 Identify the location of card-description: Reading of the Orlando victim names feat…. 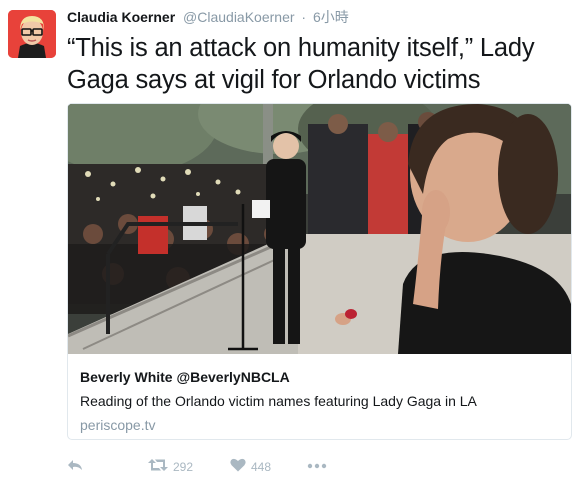
(278, 401).